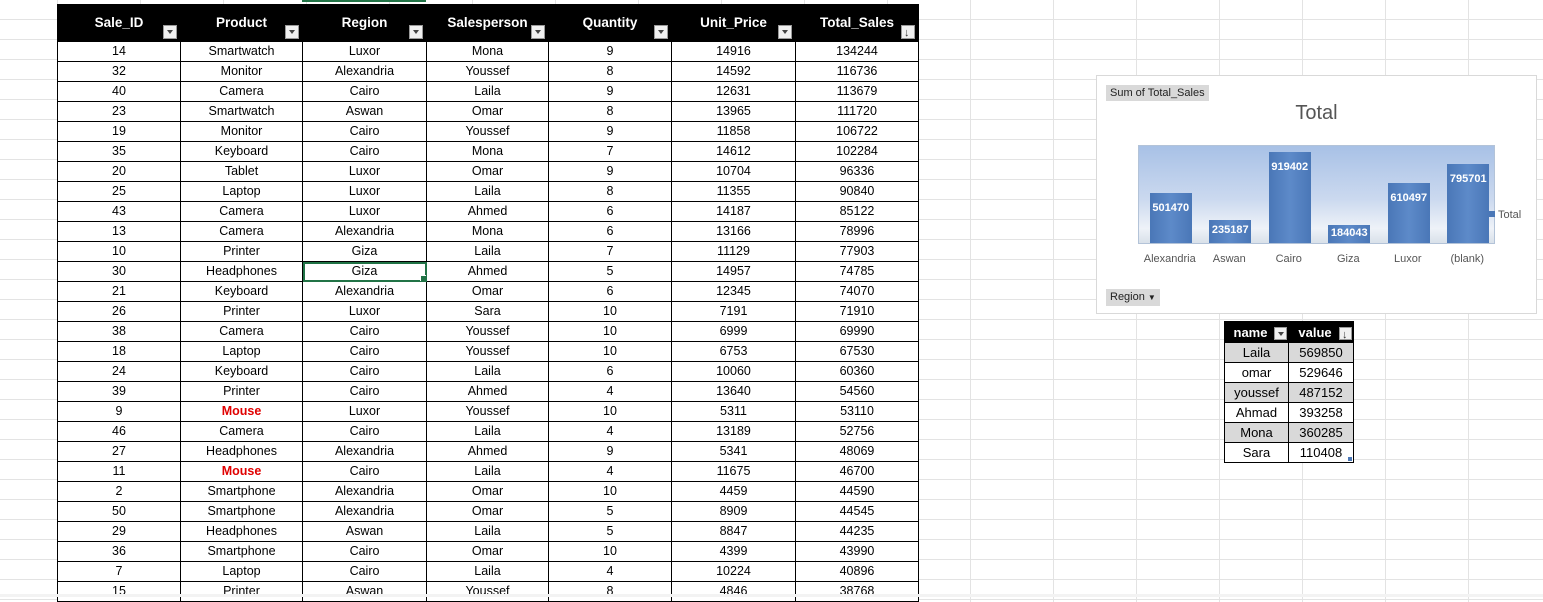  I want to click on table-cell: 4399, so click(733, 551).